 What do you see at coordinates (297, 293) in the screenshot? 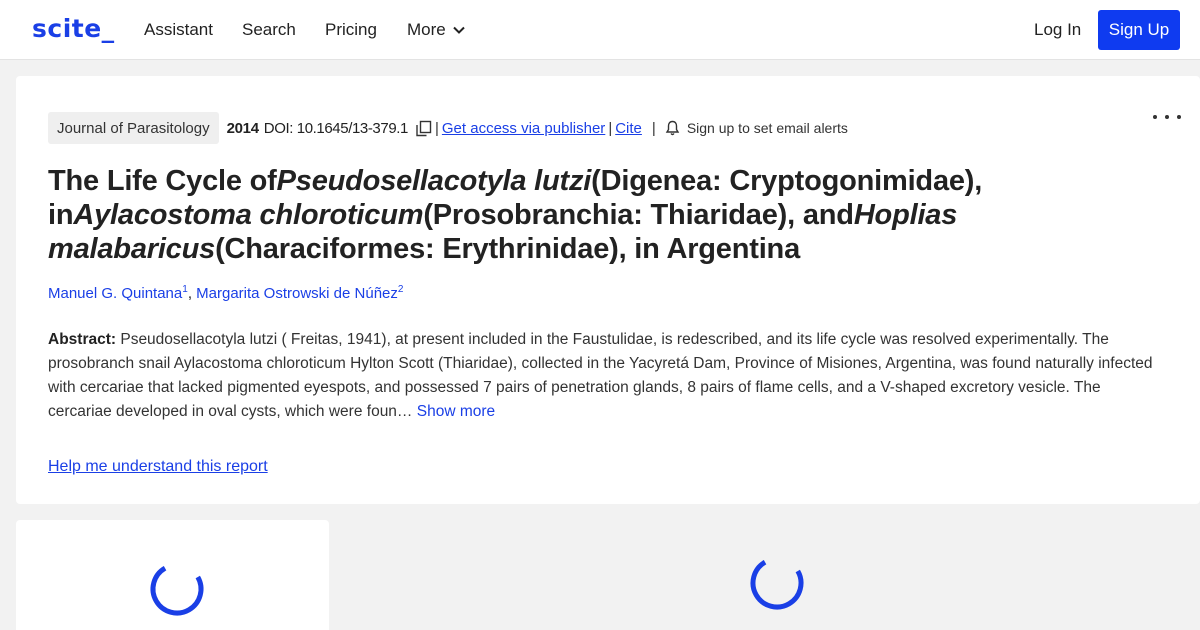
I see `author-name: Margarita Ostrowski de Núñez` at bounding box center [297, 293].